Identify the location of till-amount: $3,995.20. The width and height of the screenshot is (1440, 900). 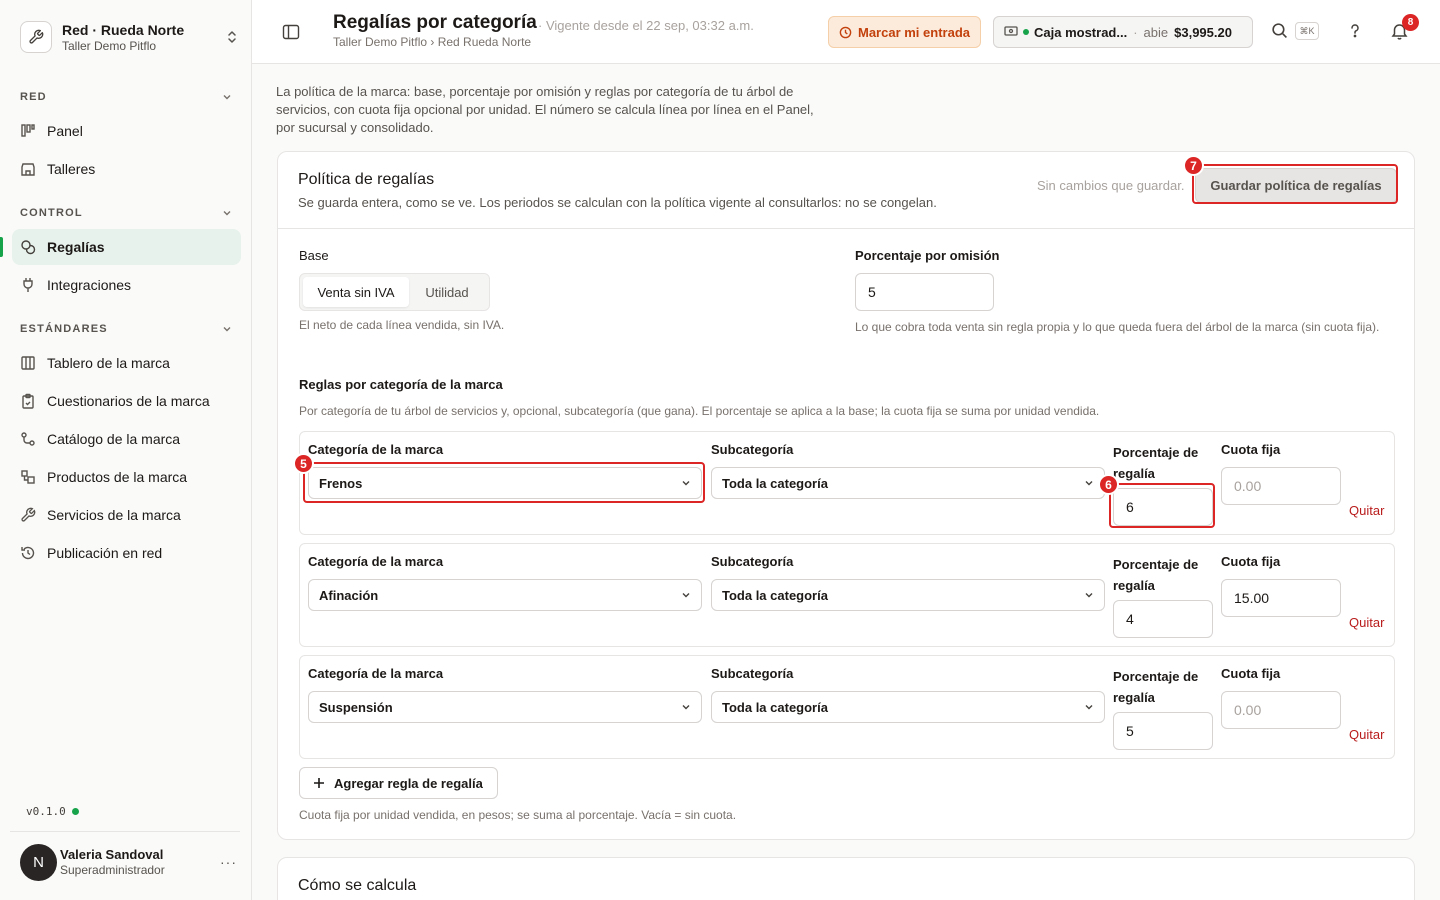
(1203, 32).